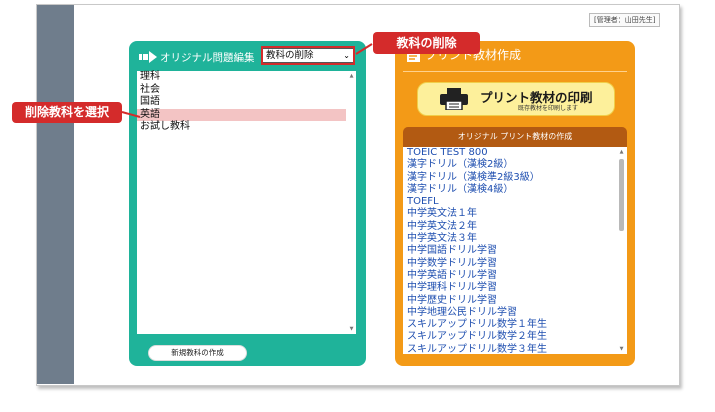 Image resolution: width=715 pixels, height=412 pixels. What do you see at coordinates (426, 43) in the screenshot?
I see `callout-delete-subject: 教科の削除` at bounding box center [426, 43].